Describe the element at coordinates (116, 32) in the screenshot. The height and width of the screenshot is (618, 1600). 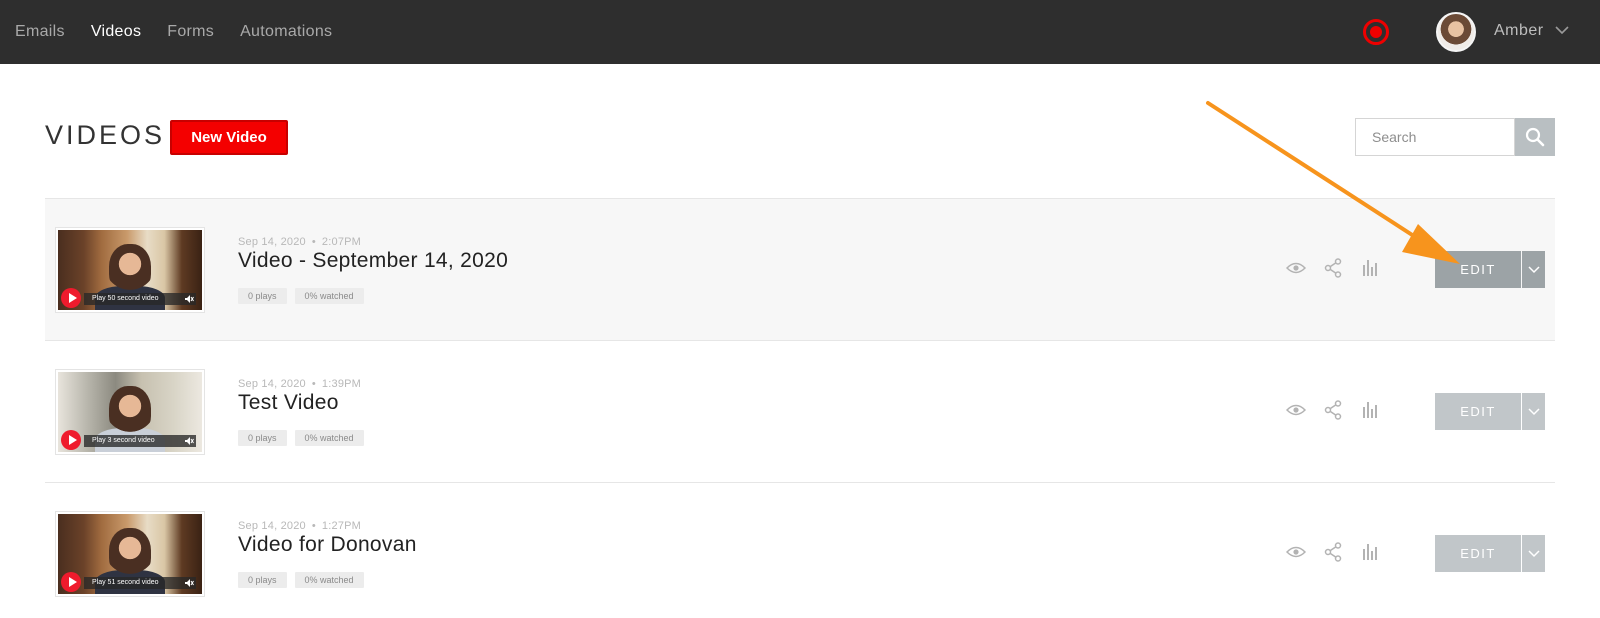
I see `nav-item-videos: Videos` at that location.